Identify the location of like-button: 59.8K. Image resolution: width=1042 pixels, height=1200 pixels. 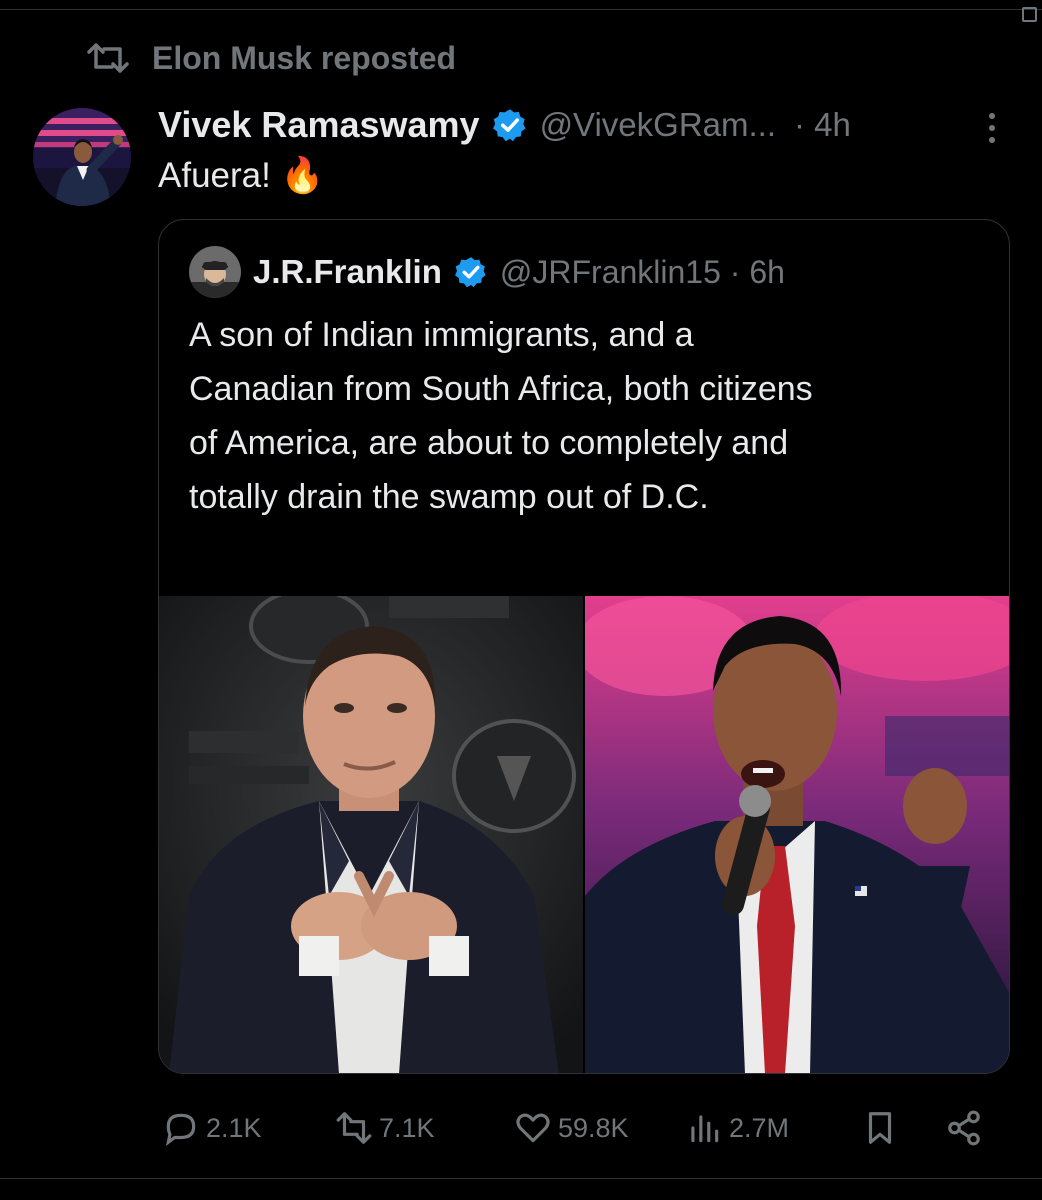
(571, 1128).